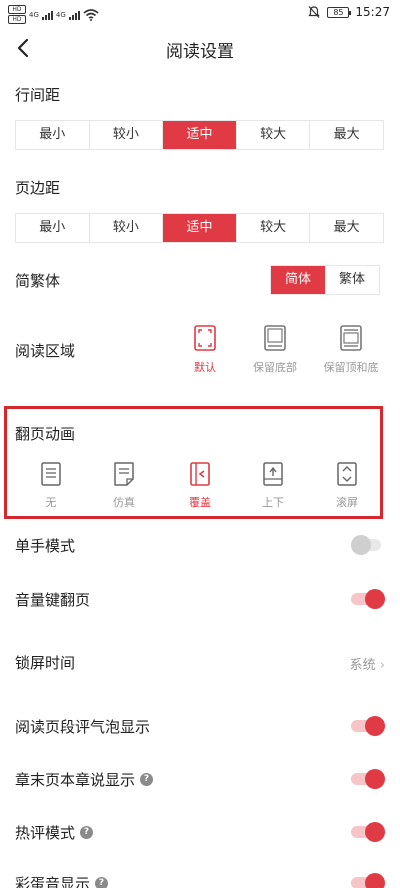 This screenshot has width=400, height=888. What do you see at coordinates (347, 502) in the screenshot?
I see `page-animation-label-scroll: 滚屏` at bounding box center [347, 502].